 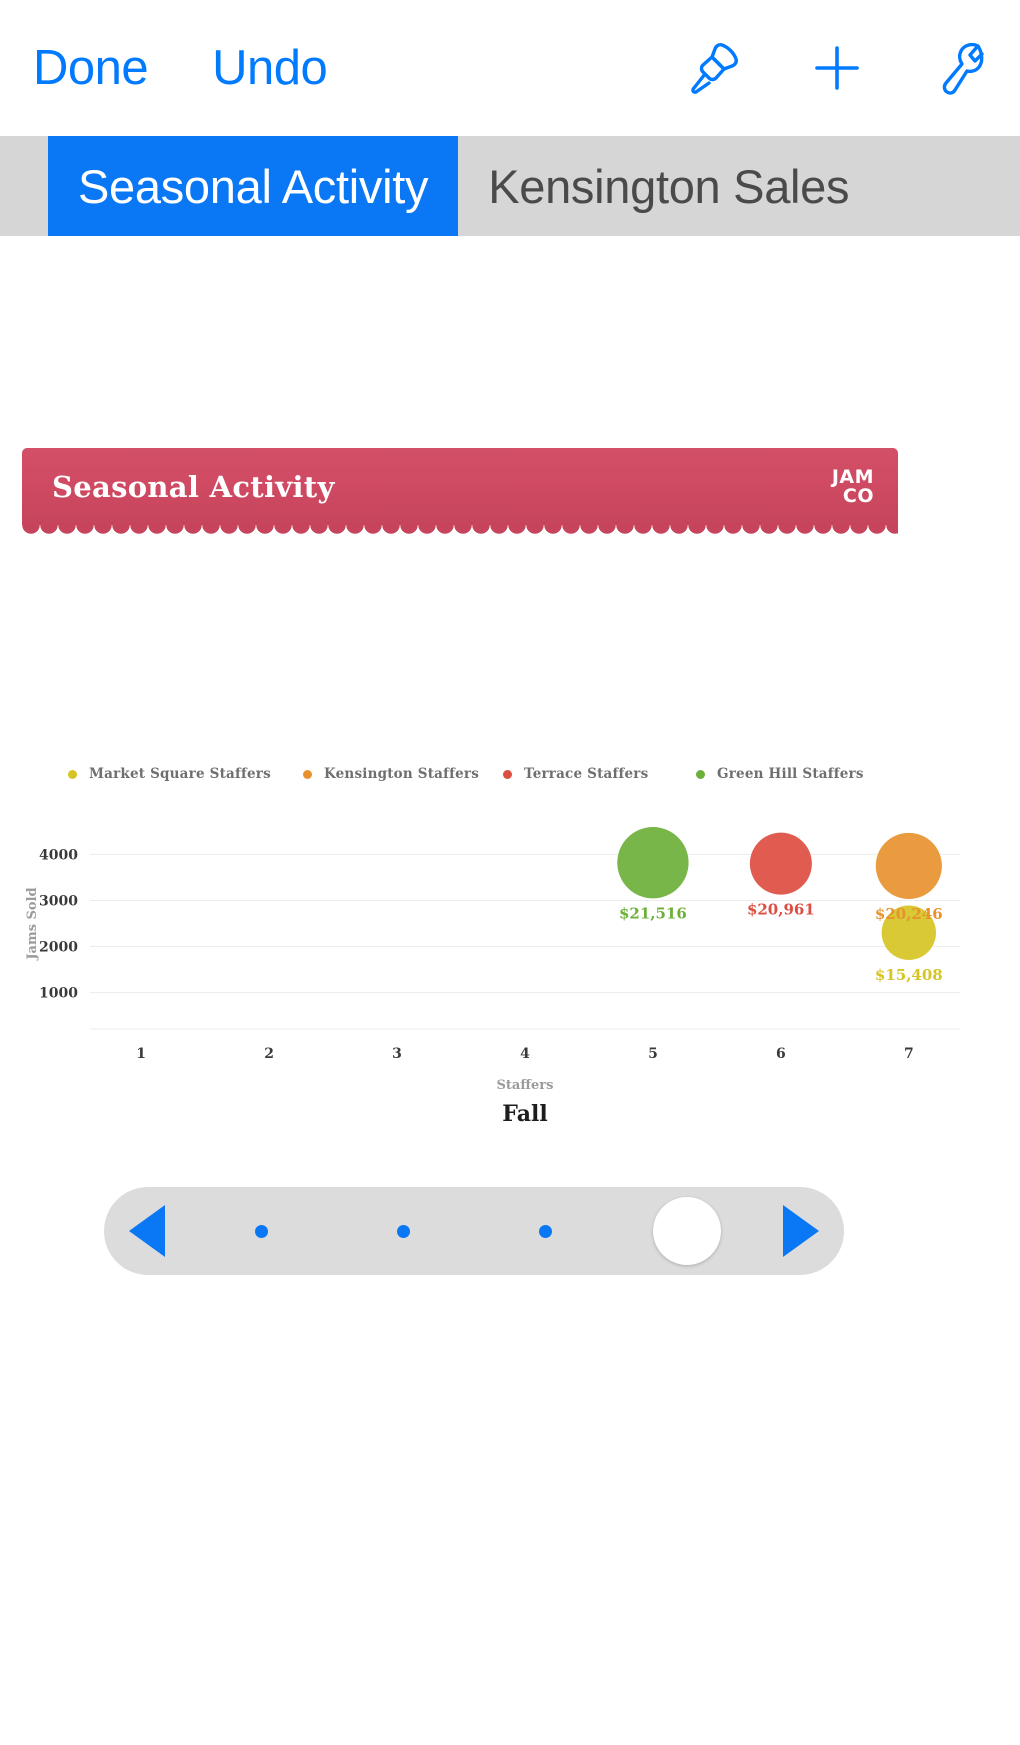 What do you see at coordinates (909, 1054) in the screenshot?
I see `x-axis-tick-label: 7` at bounding box center [909, 1054].